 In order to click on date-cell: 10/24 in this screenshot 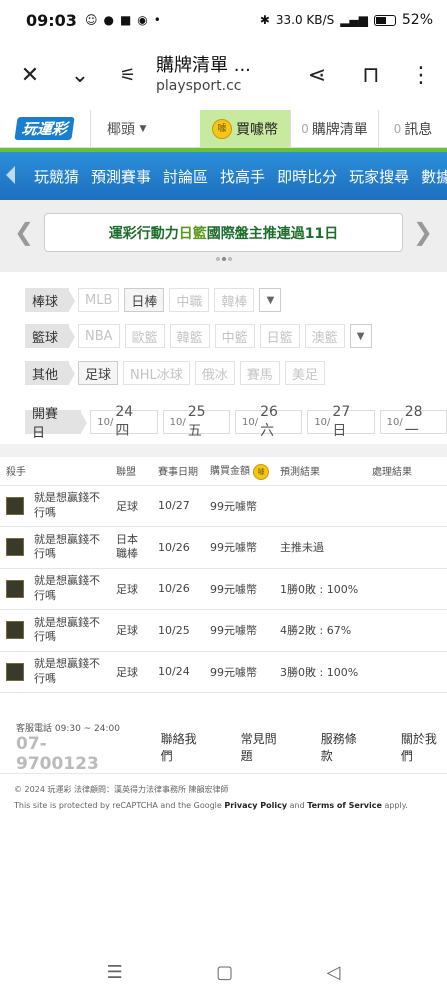, I will do `click(178, 672)`.